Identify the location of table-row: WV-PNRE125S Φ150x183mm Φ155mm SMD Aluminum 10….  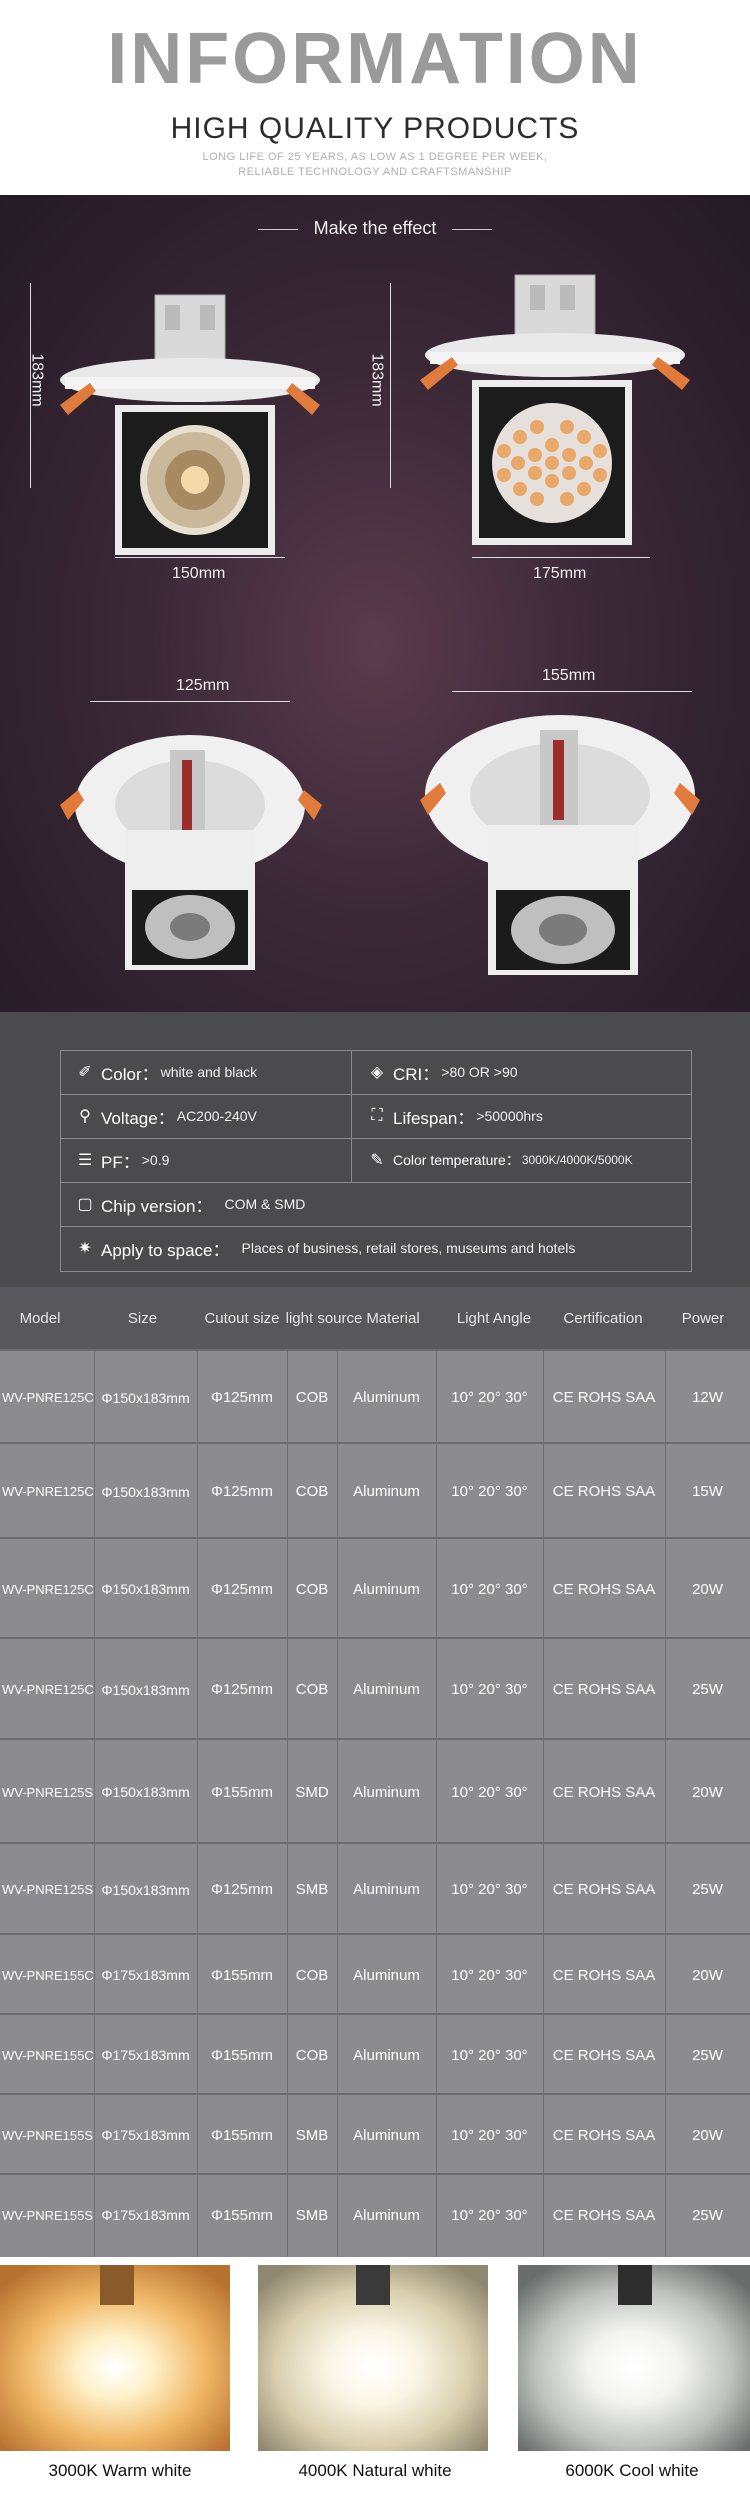
(375, 1791).